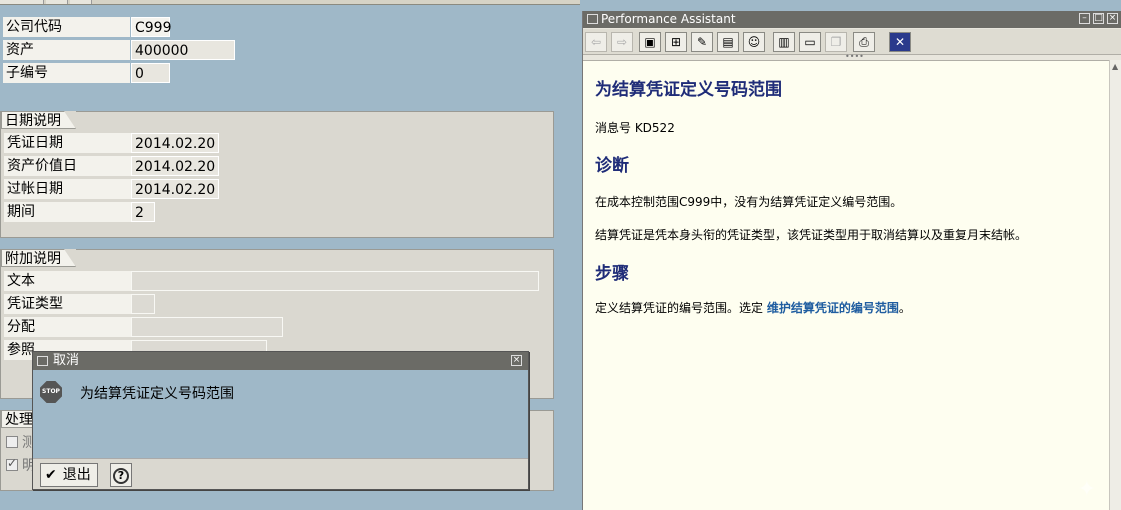  What do you see at coordinates (38, 120) in the screenshot?
I see `date-group-title: 日期说明` at bounding box center [38, 120].